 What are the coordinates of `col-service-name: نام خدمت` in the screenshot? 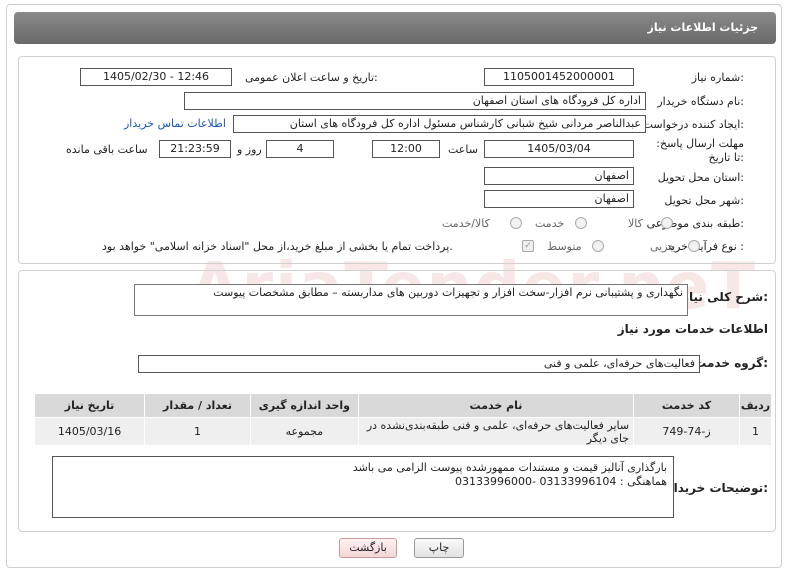 It's located at (496, 405).